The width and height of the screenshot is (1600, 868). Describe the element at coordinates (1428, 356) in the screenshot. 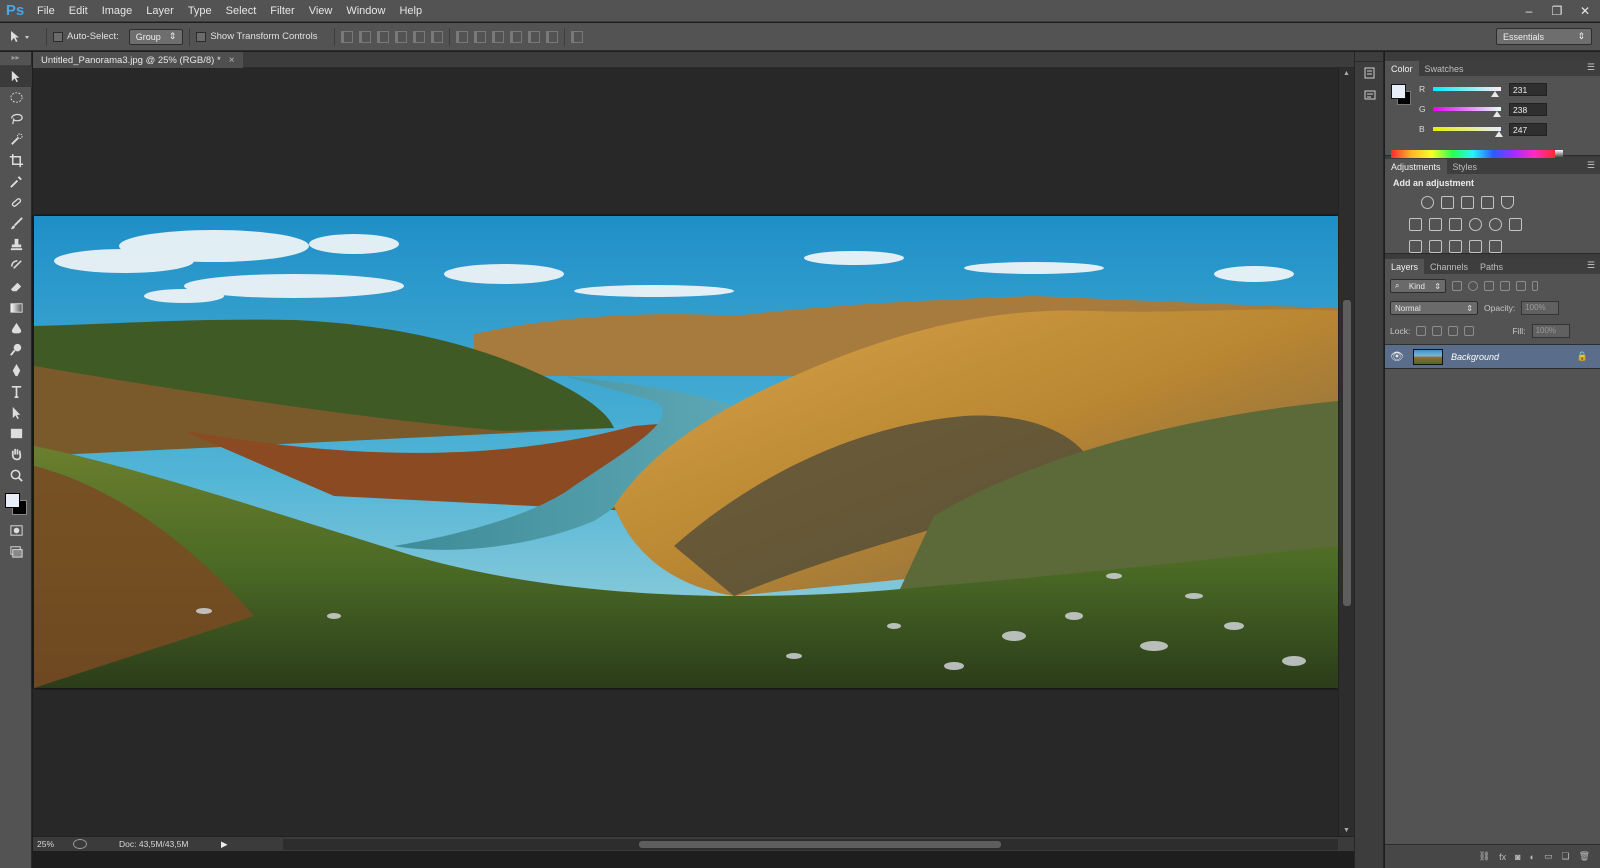

I see `layer-thumbnail` at that location.